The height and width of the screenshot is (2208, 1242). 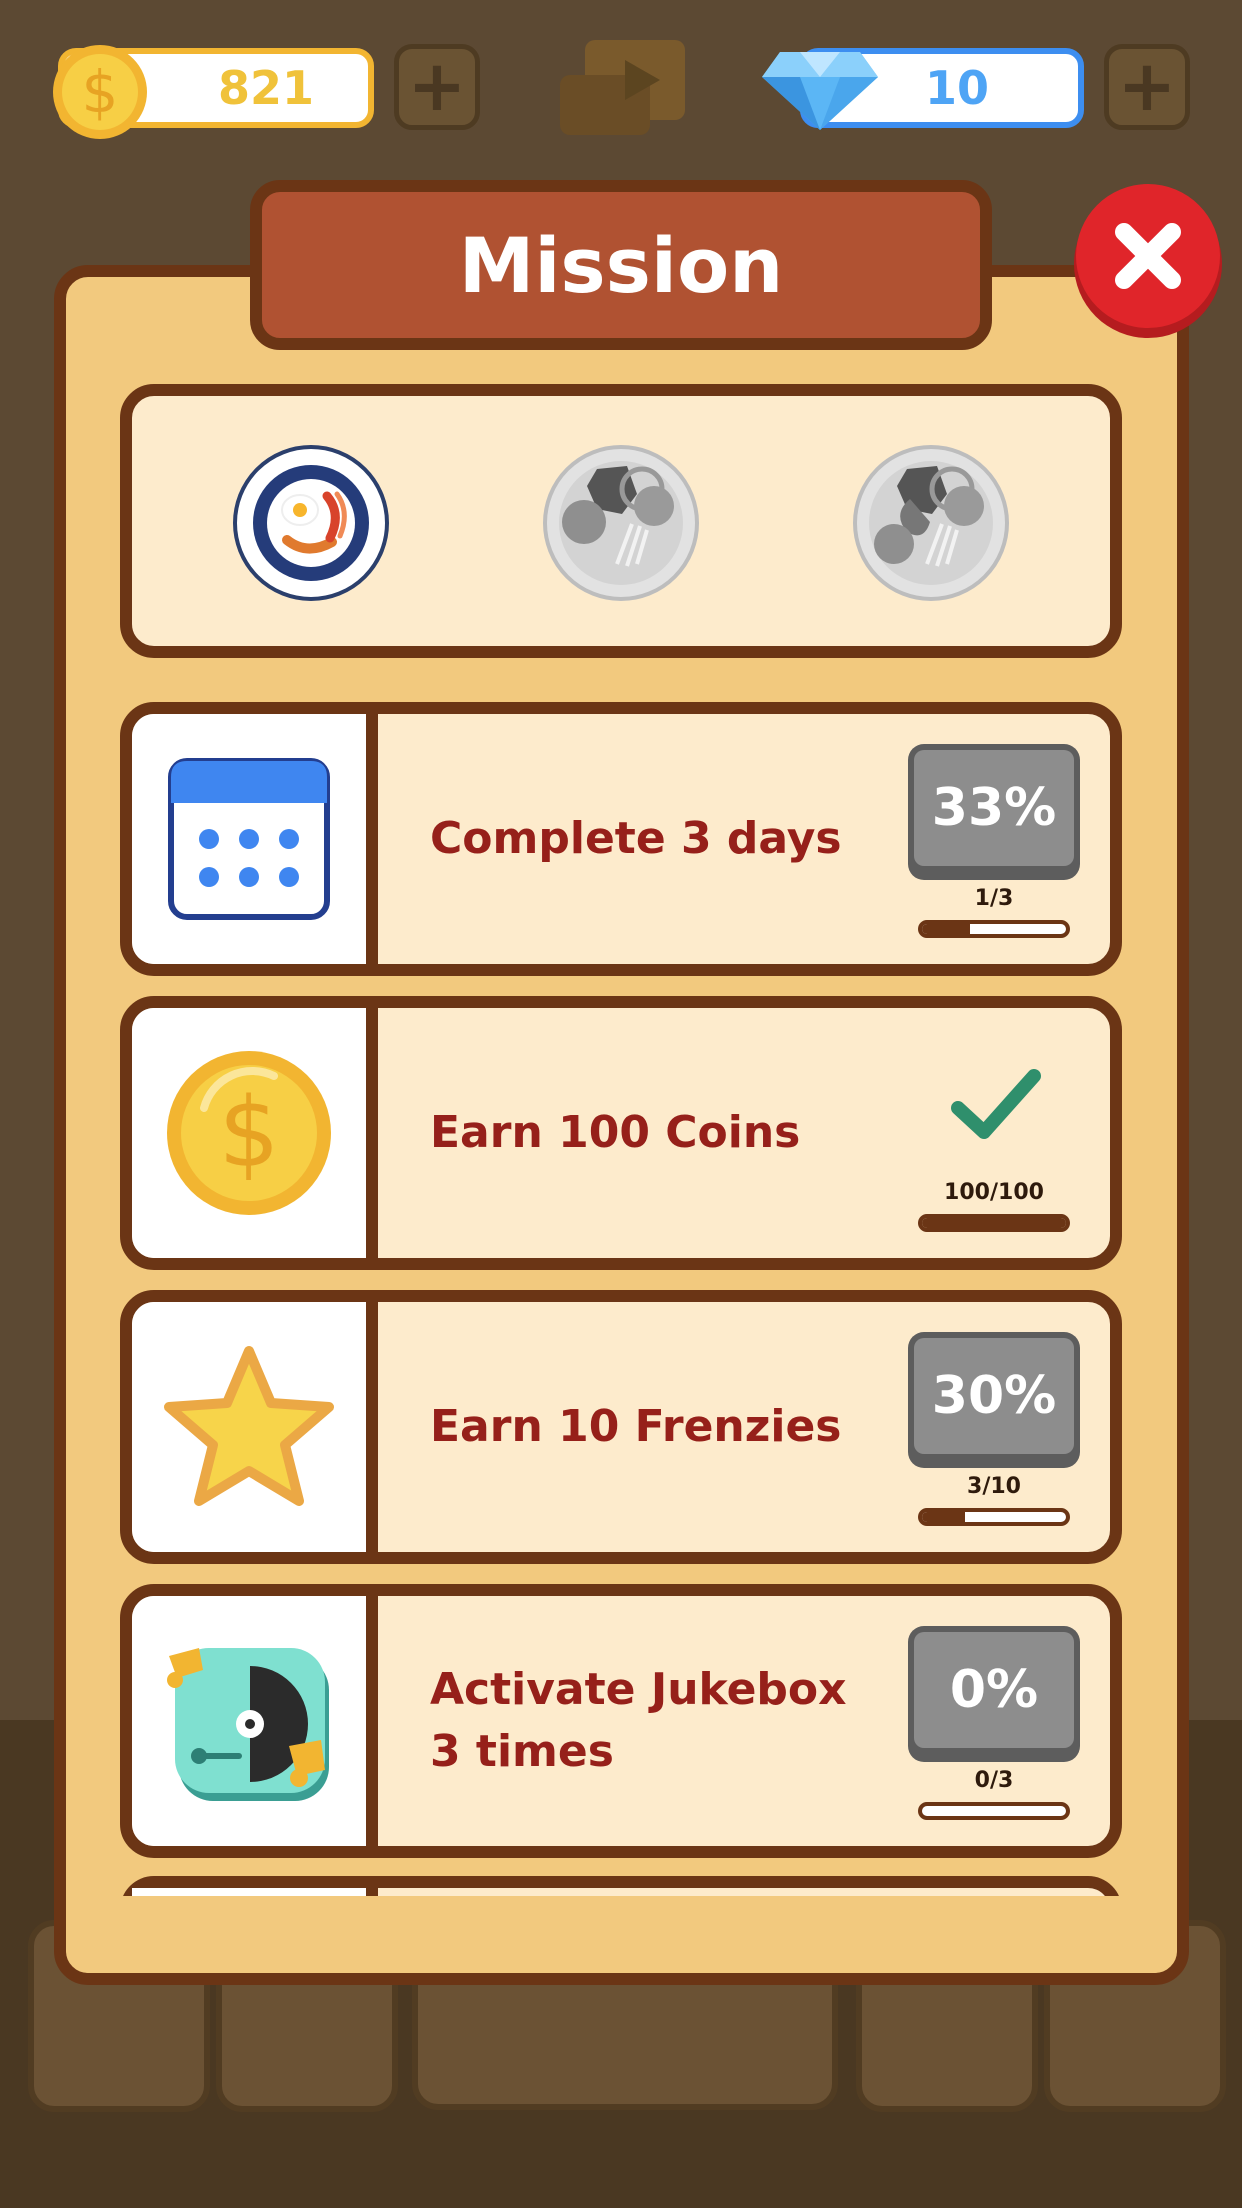 What do you see at coordinates (437, 87) in the screenshot?
I see `add-coins-button: +` at bounding box center [437, 87].